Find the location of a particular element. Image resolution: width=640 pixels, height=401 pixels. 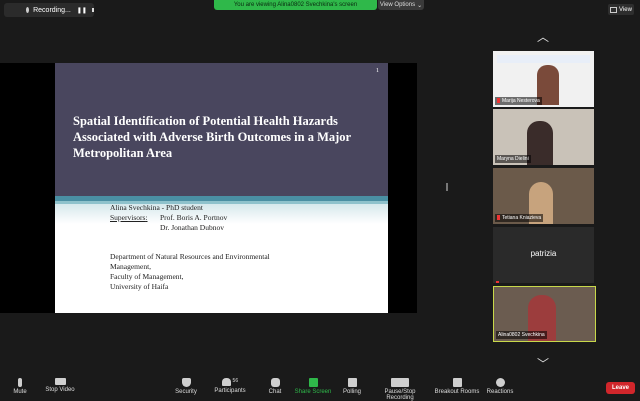

participant-tile: patrizia is located at coordinates (543, 255).